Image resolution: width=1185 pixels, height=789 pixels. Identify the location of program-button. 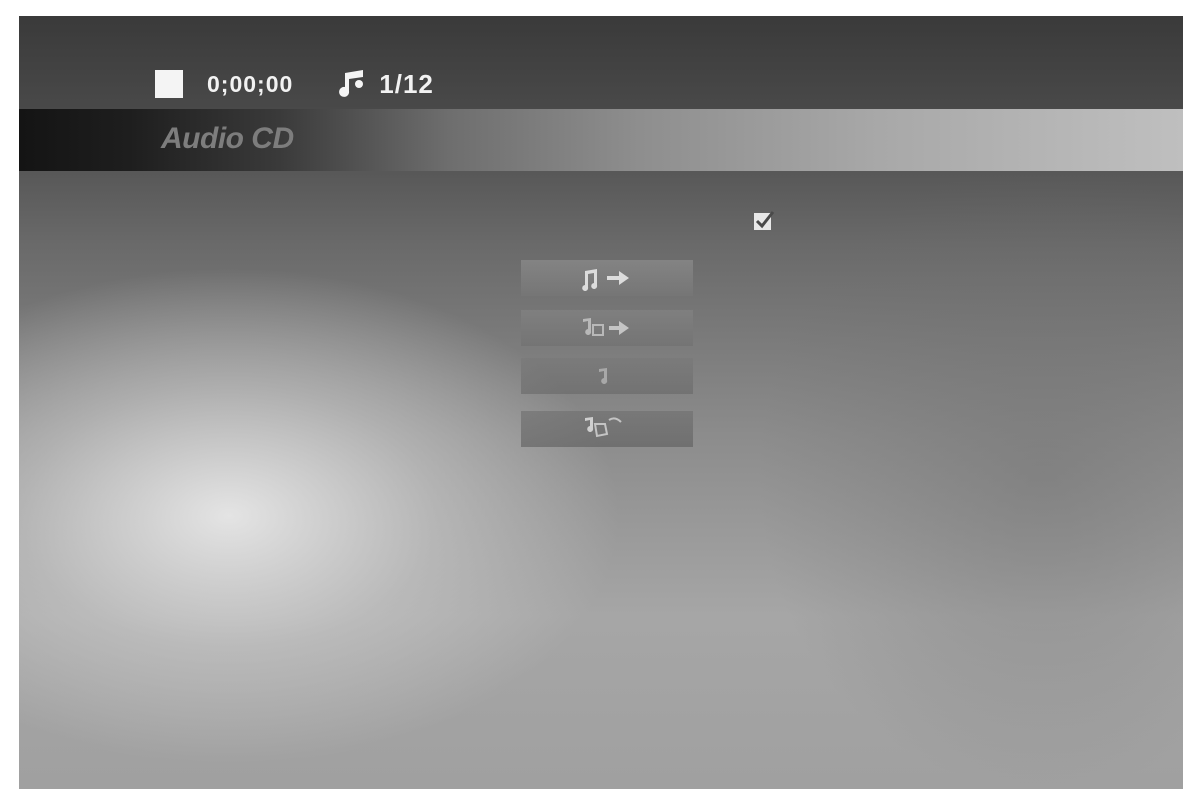
(607, 376).